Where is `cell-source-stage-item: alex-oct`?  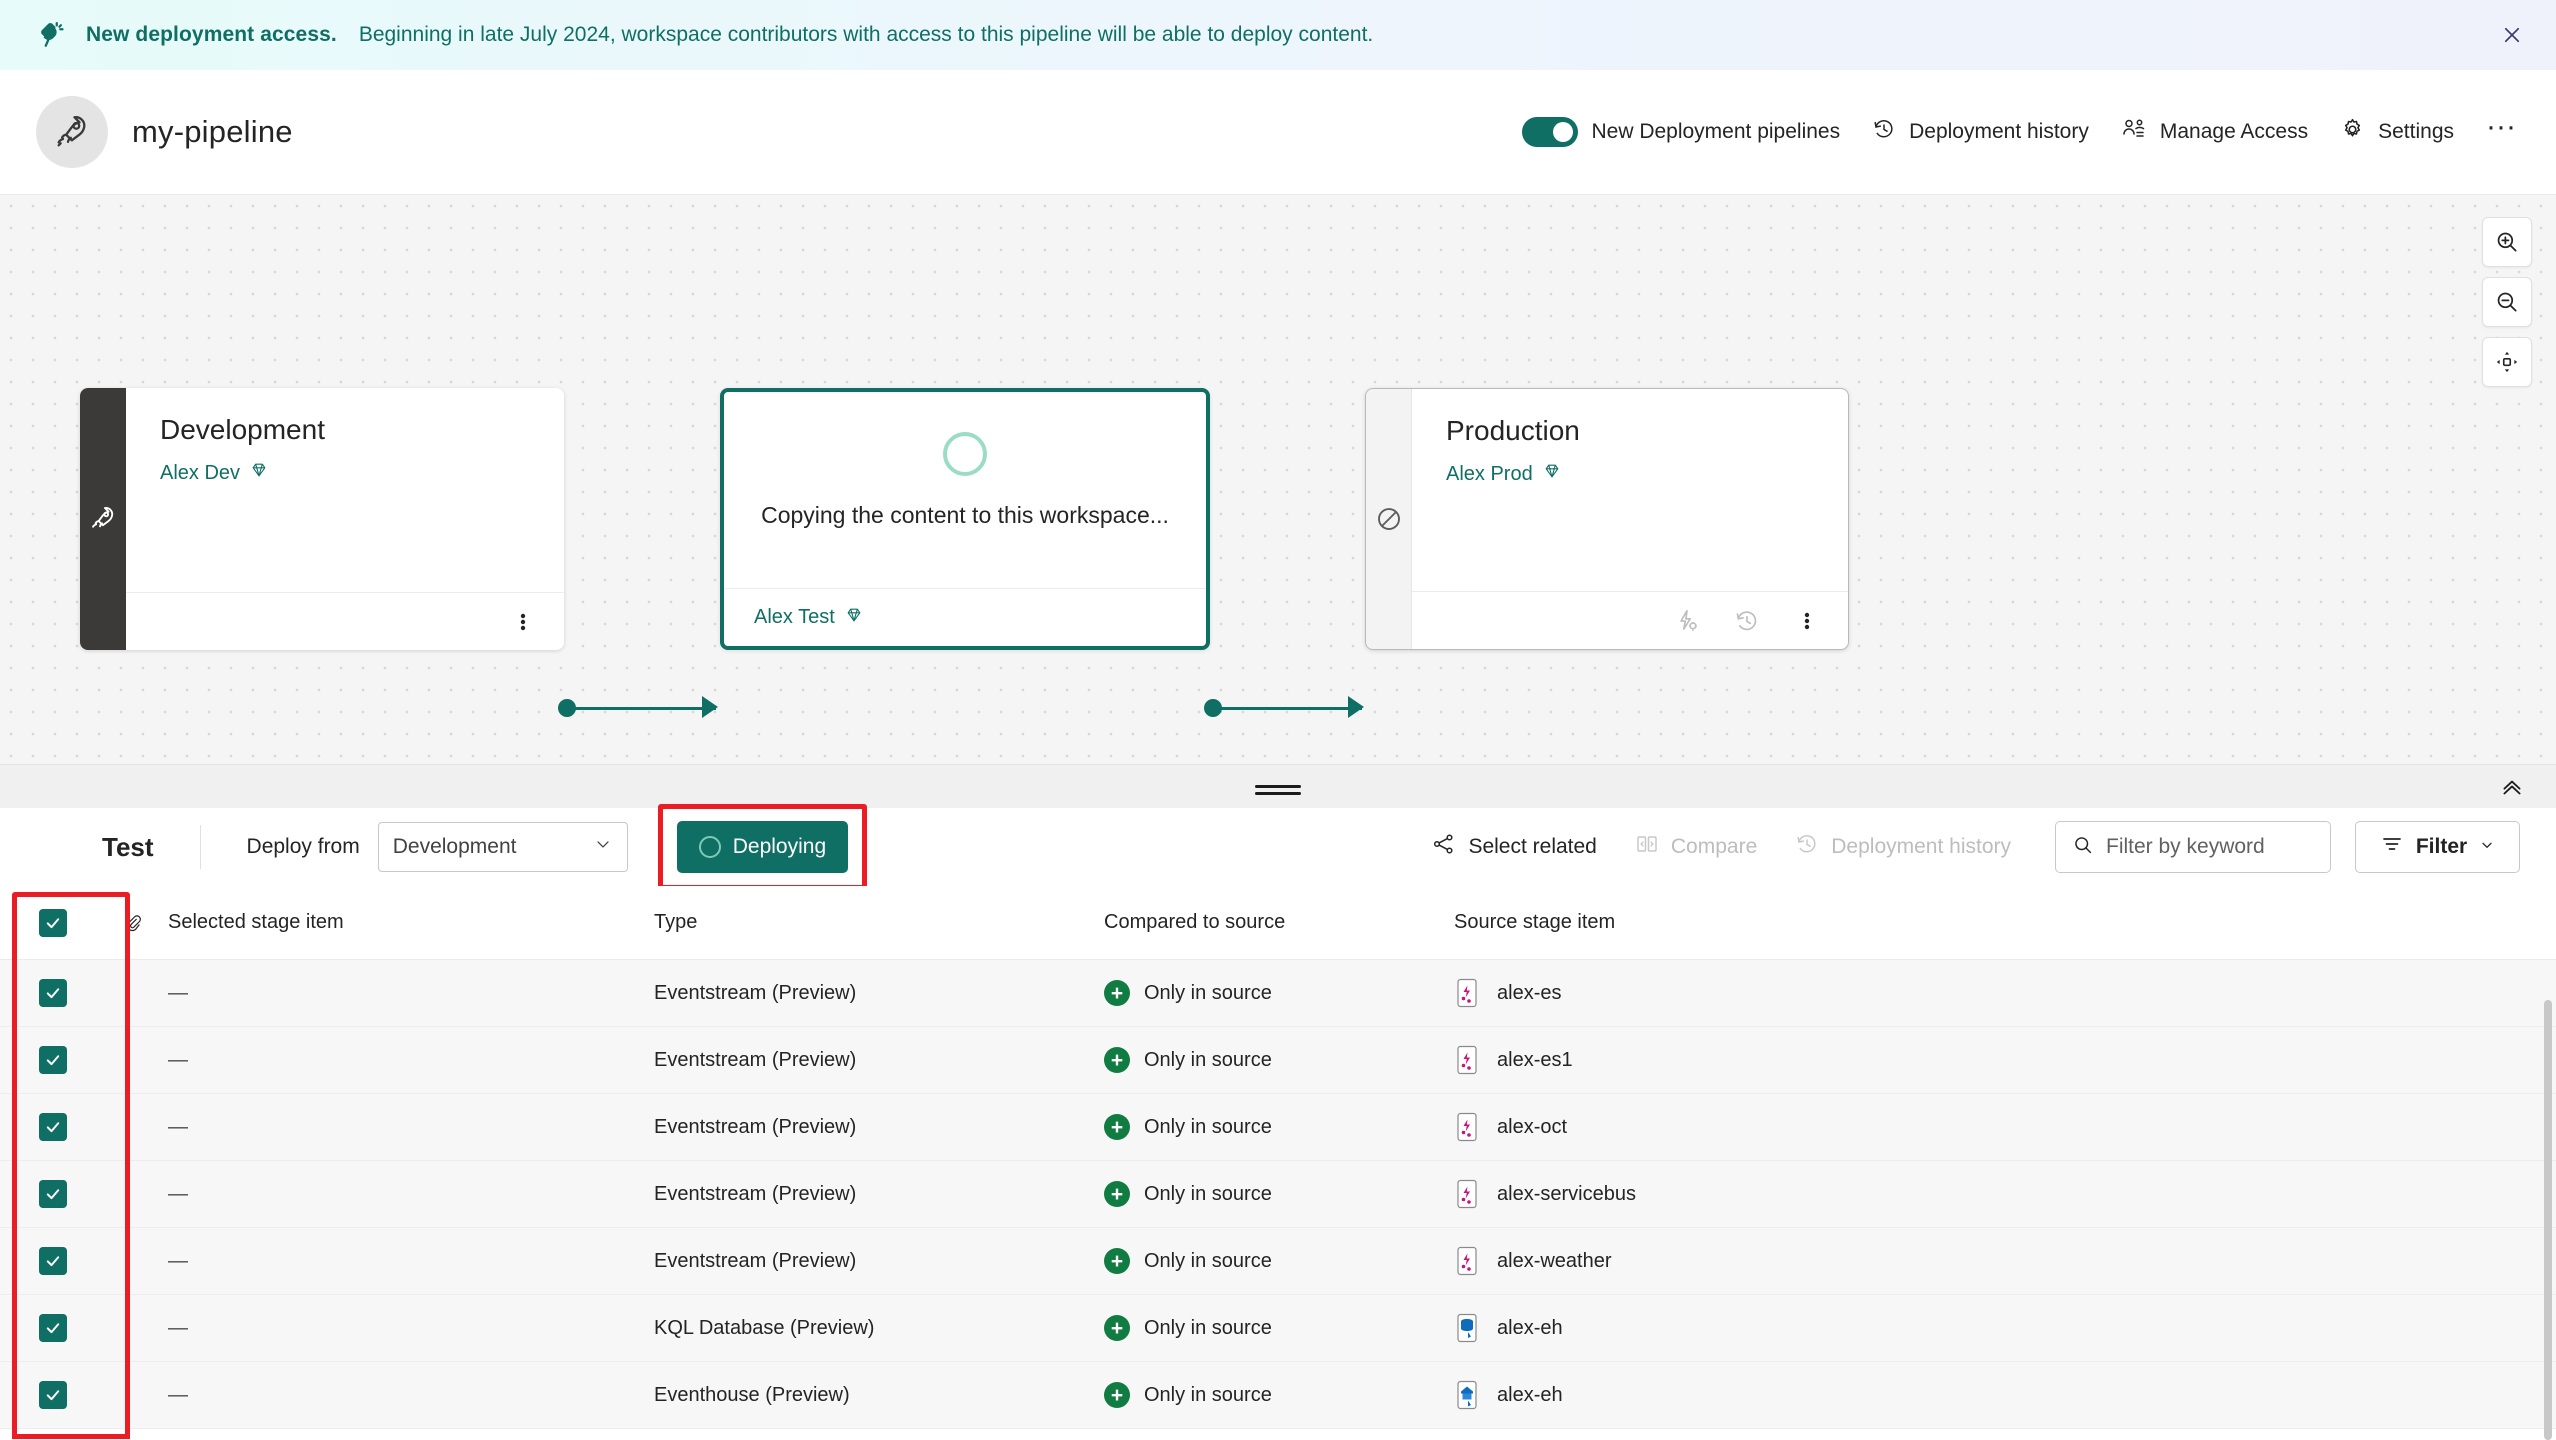
cell-source-stage-item: alex-oct is located at coordinates (2005, 1127).